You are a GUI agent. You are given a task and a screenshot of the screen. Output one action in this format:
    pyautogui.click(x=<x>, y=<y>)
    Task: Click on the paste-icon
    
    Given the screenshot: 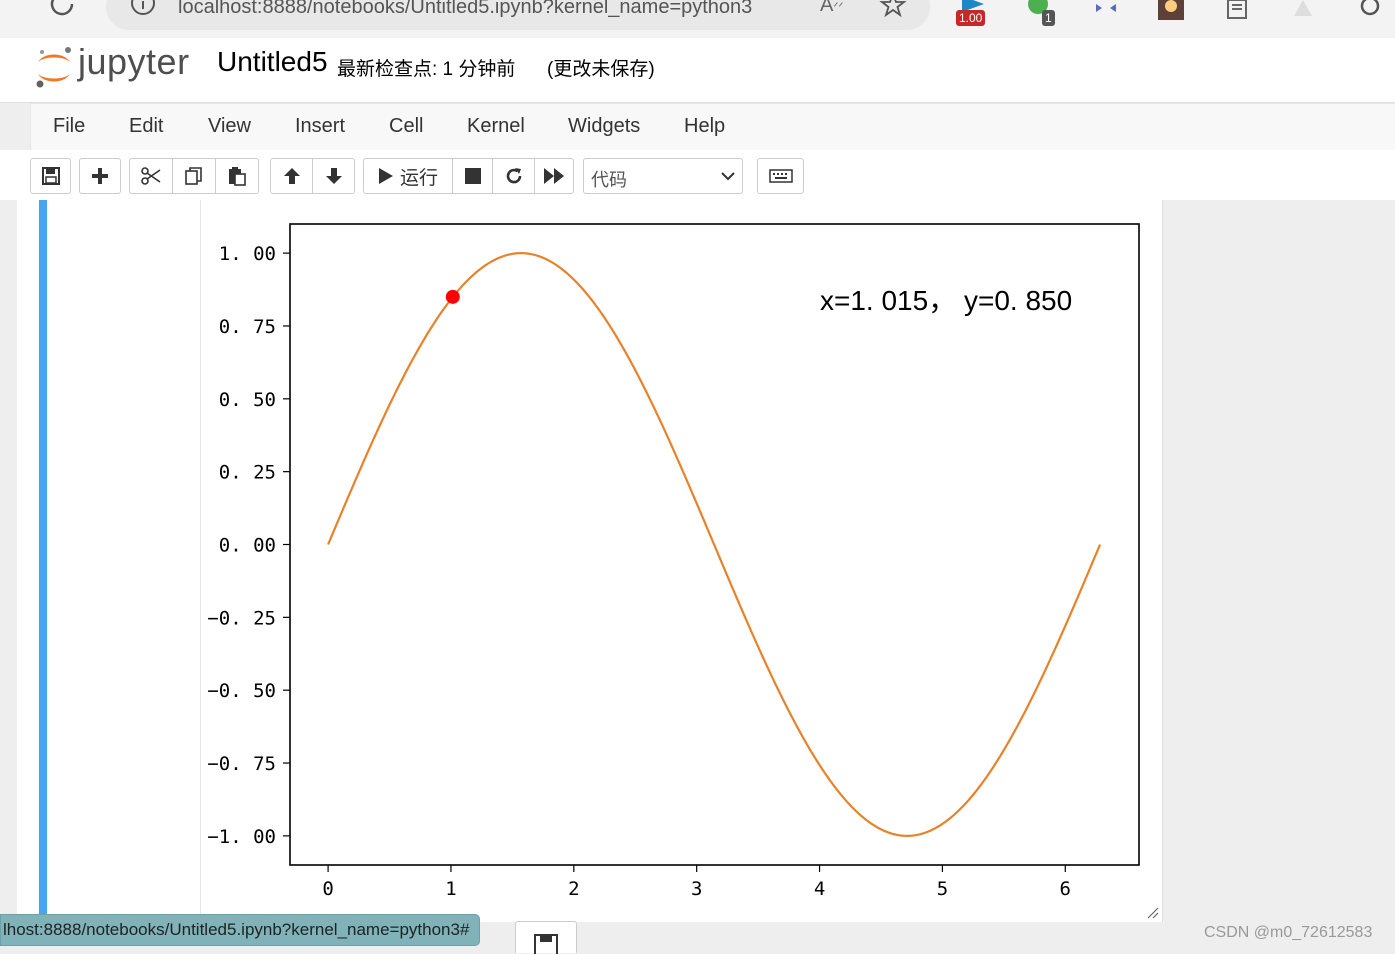 What is the action you would take?
    pyautogui.click(x=237, y=176)
    